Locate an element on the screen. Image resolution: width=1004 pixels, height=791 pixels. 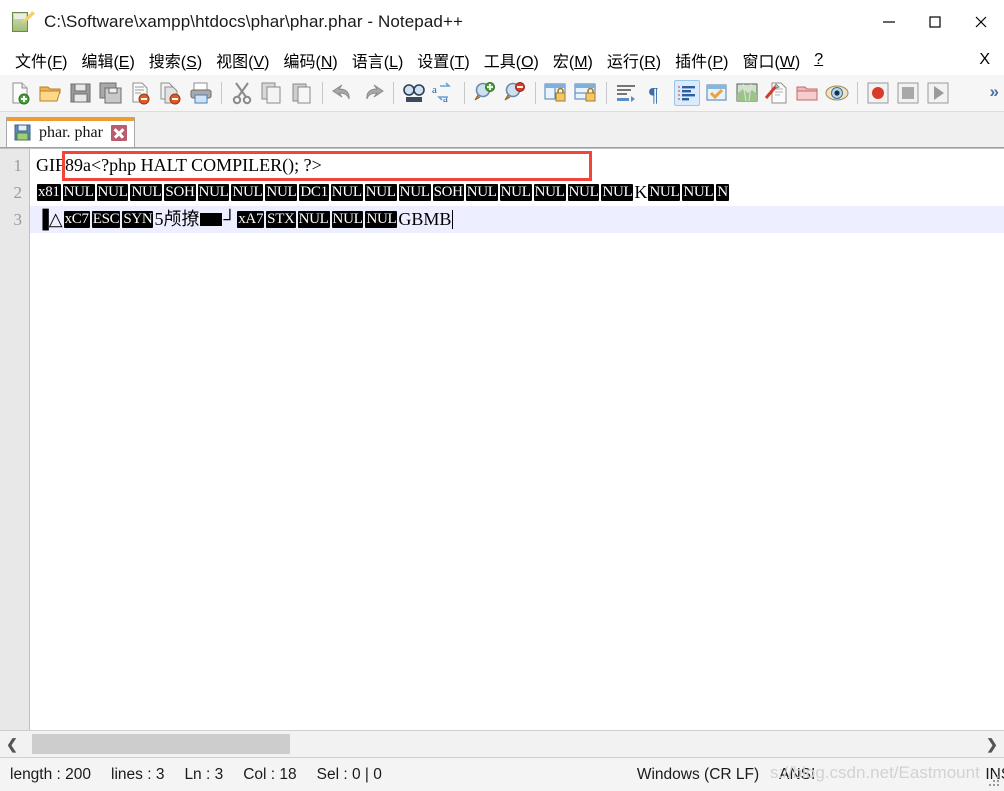
code-line-1: GIF89a<?php HALT COMPILER(); ?> is located at coordinates (517, 165).